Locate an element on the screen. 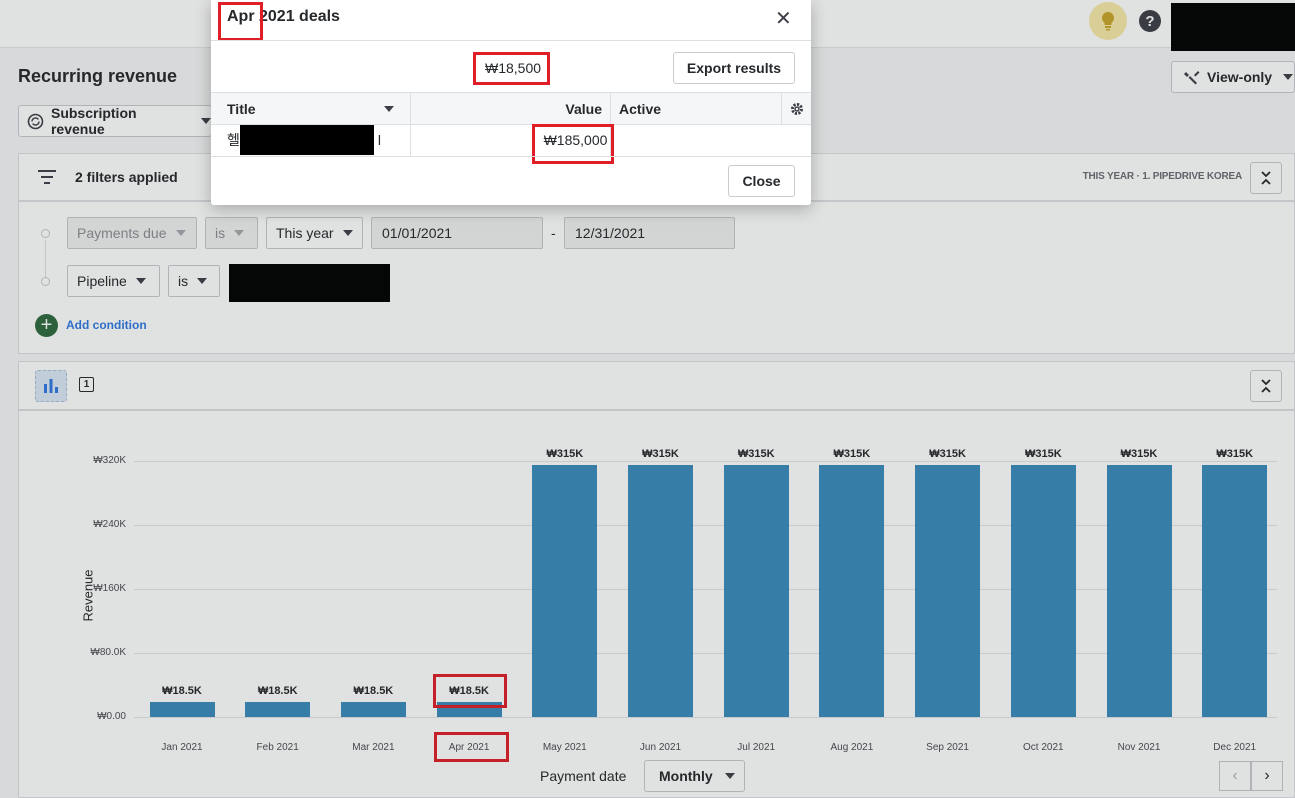 The width and height of the screenshot is (1295, 798). column-header-active: Active is located at coordinates (696, 108).